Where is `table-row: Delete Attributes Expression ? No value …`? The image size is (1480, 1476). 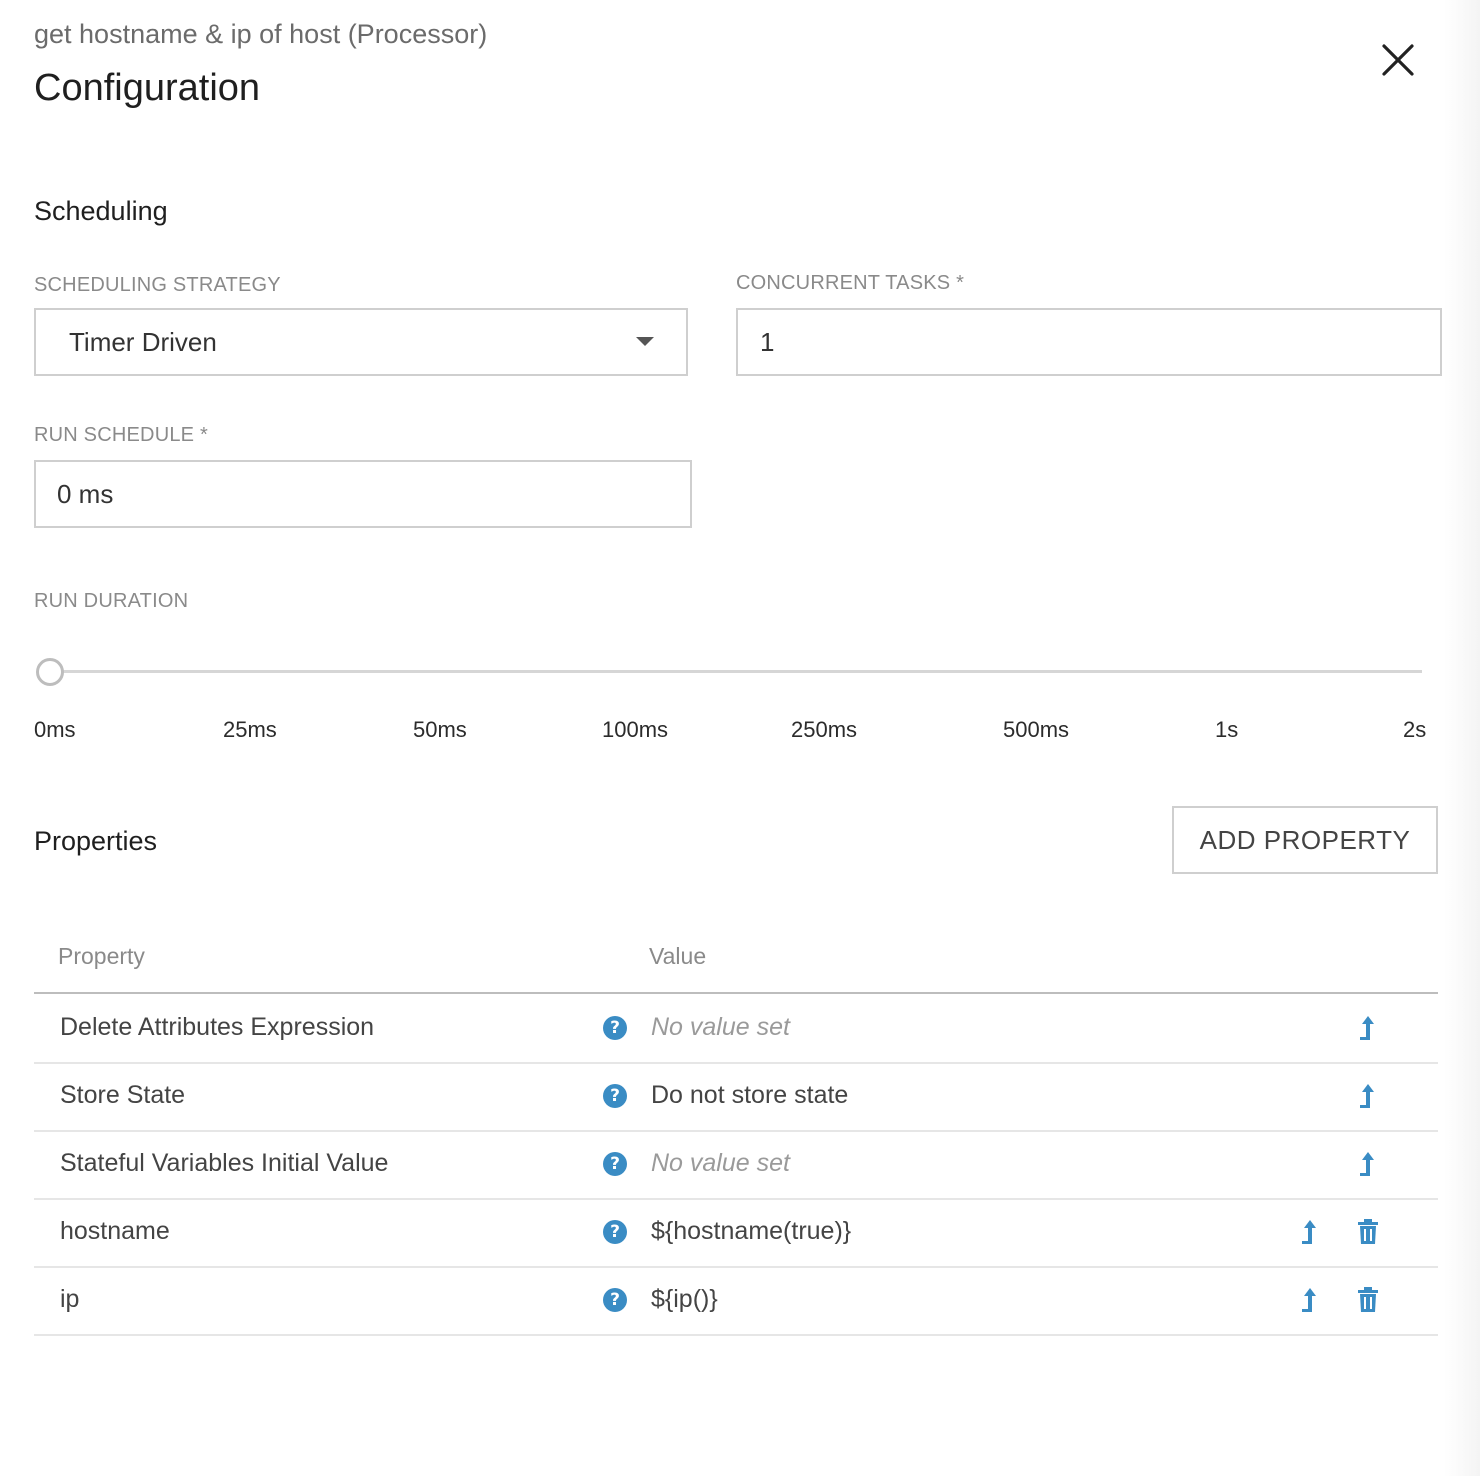
table-row: Delete Attributes Expression ? No value … is located at coordinates (736, 1029).